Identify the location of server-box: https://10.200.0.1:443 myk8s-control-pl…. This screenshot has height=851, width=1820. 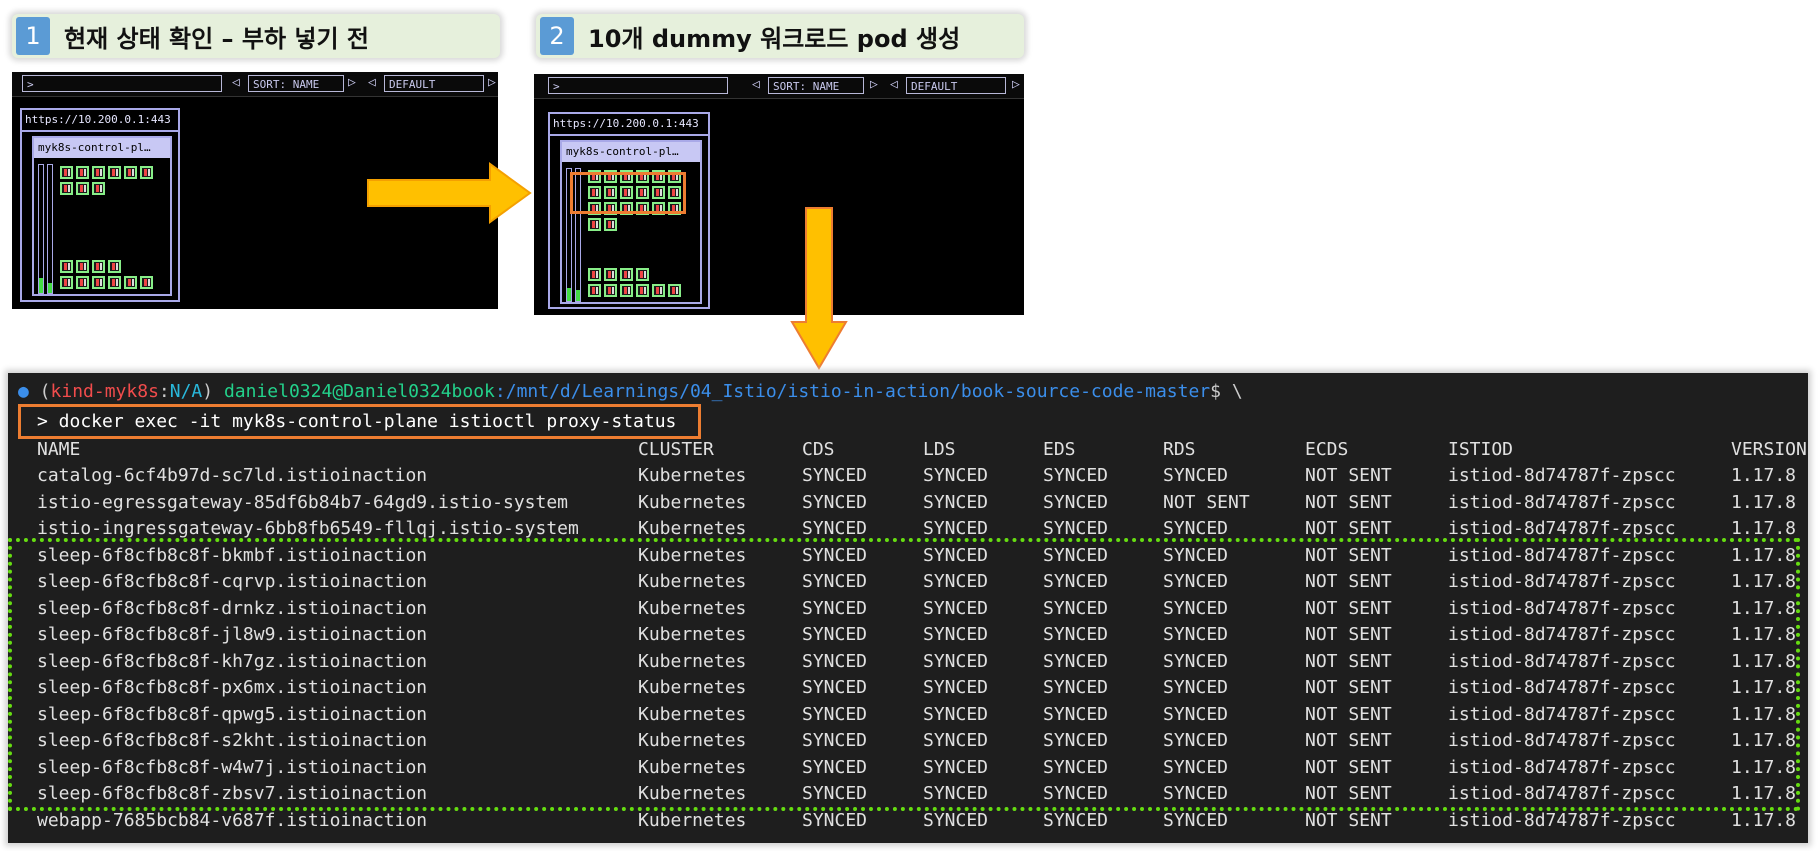
(100, 205).